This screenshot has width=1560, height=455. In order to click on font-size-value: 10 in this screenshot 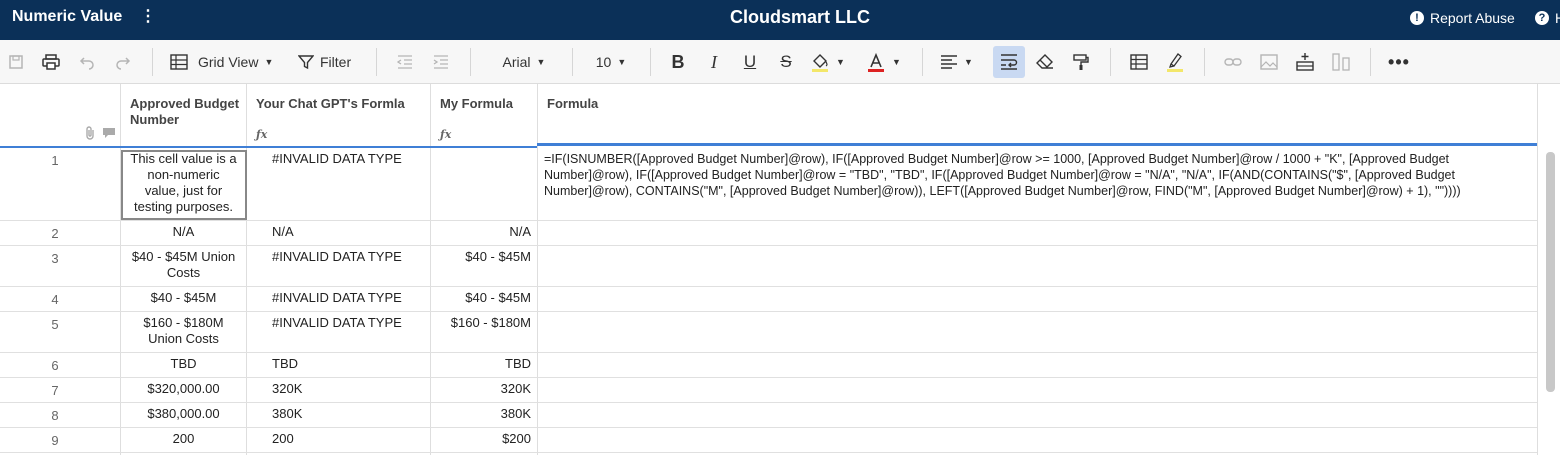, I will do `click(603, 62)`.